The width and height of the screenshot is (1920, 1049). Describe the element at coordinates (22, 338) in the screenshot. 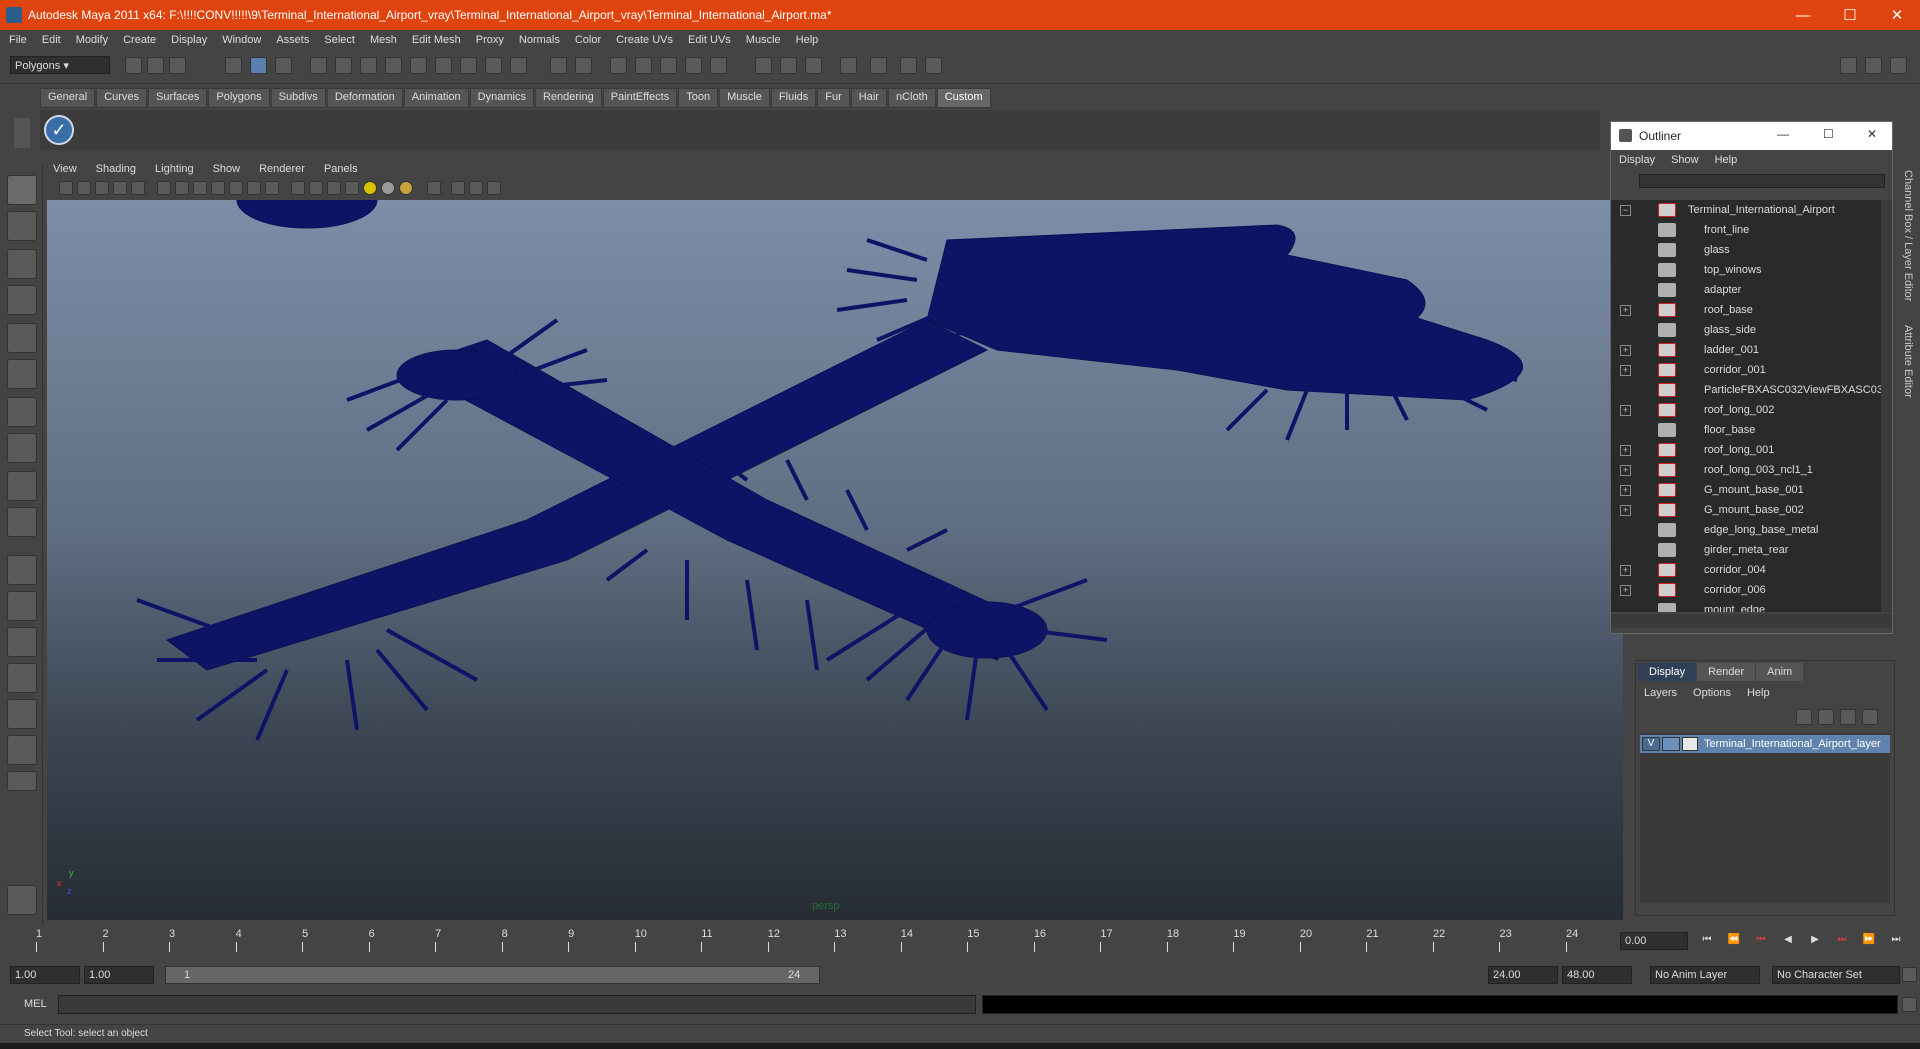

I see `rotate-tool-icon` at that location.